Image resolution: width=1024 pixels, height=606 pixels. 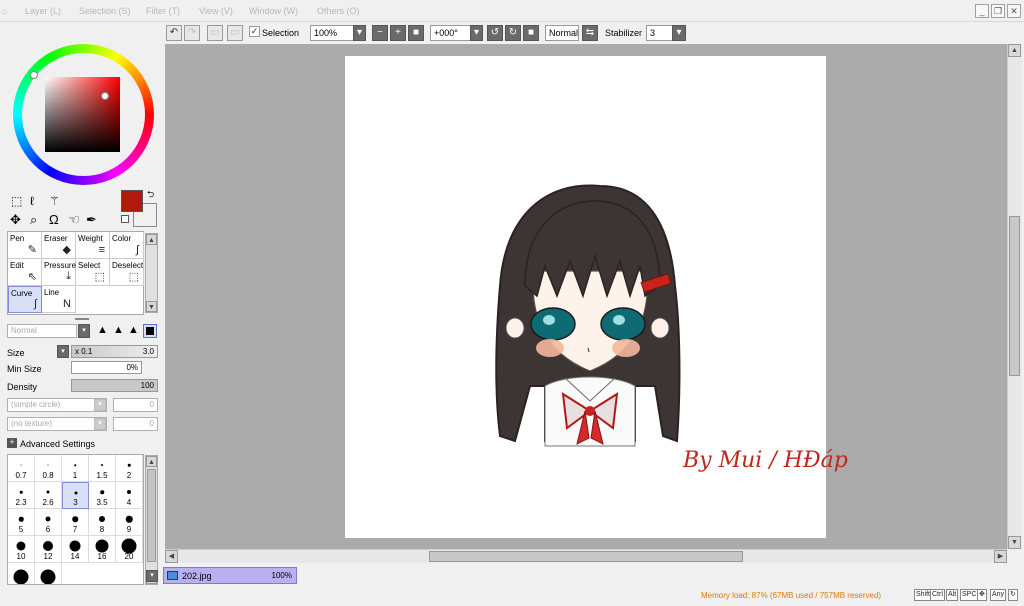 I want to click on move-icon: ✥, so click(x=15, y=220).